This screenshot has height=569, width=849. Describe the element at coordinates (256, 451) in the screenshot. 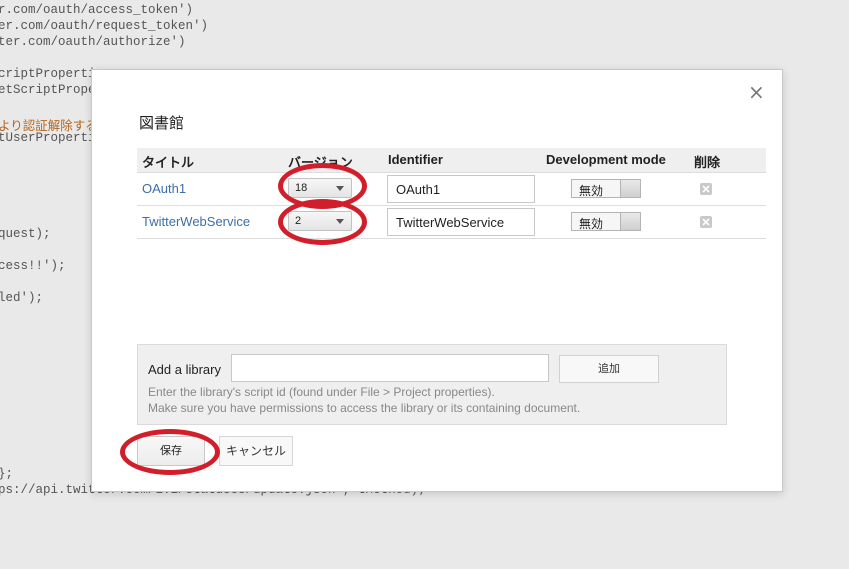

I see `cancel-button: キャンセル` at that location.